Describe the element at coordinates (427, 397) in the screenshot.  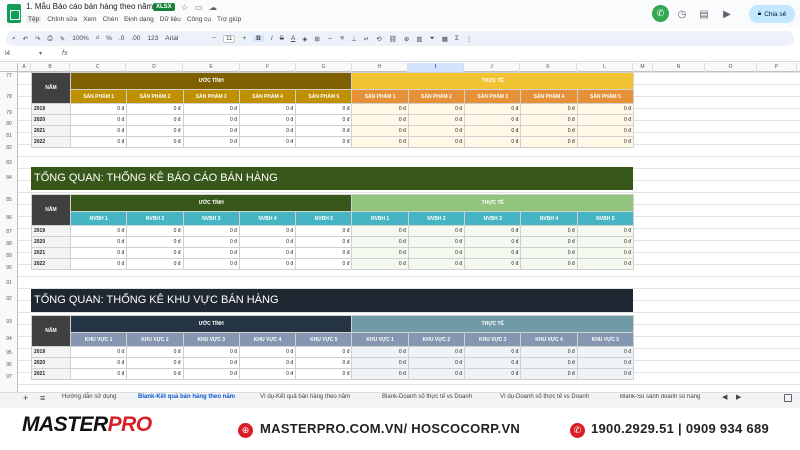
I see `sheet-tab-blank-actual: Blank-Doanh số thực tế vs Doanh` at that location.